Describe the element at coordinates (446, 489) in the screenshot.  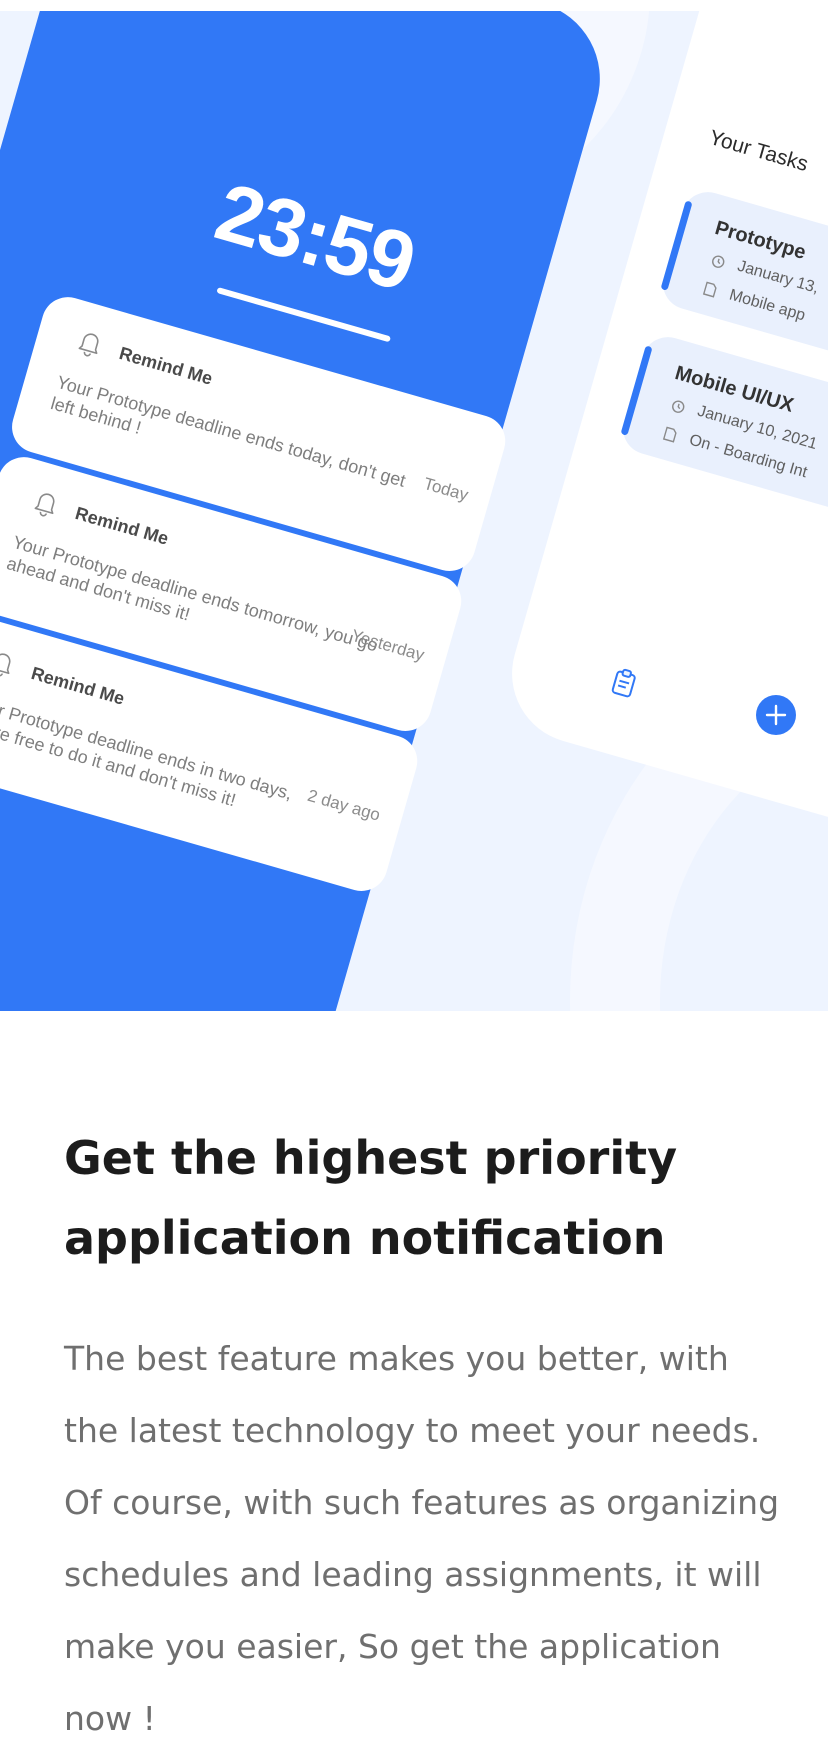
I see `reminder-time: Today` at that location.